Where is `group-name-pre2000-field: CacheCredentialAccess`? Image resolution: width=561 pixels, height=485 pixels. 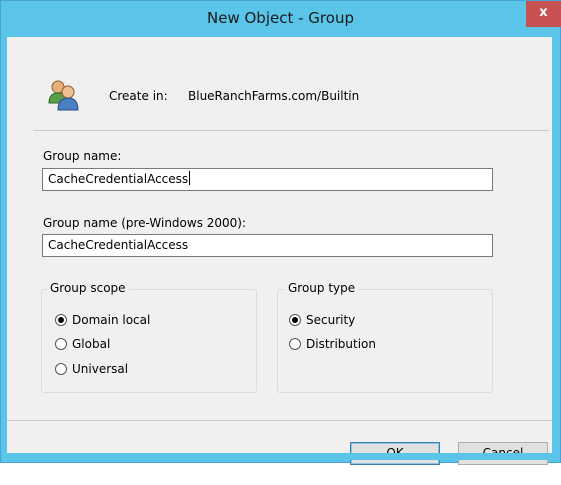
group-name-pre2000-field: CacheCredentialAccess is located at coordinates (267, 245).